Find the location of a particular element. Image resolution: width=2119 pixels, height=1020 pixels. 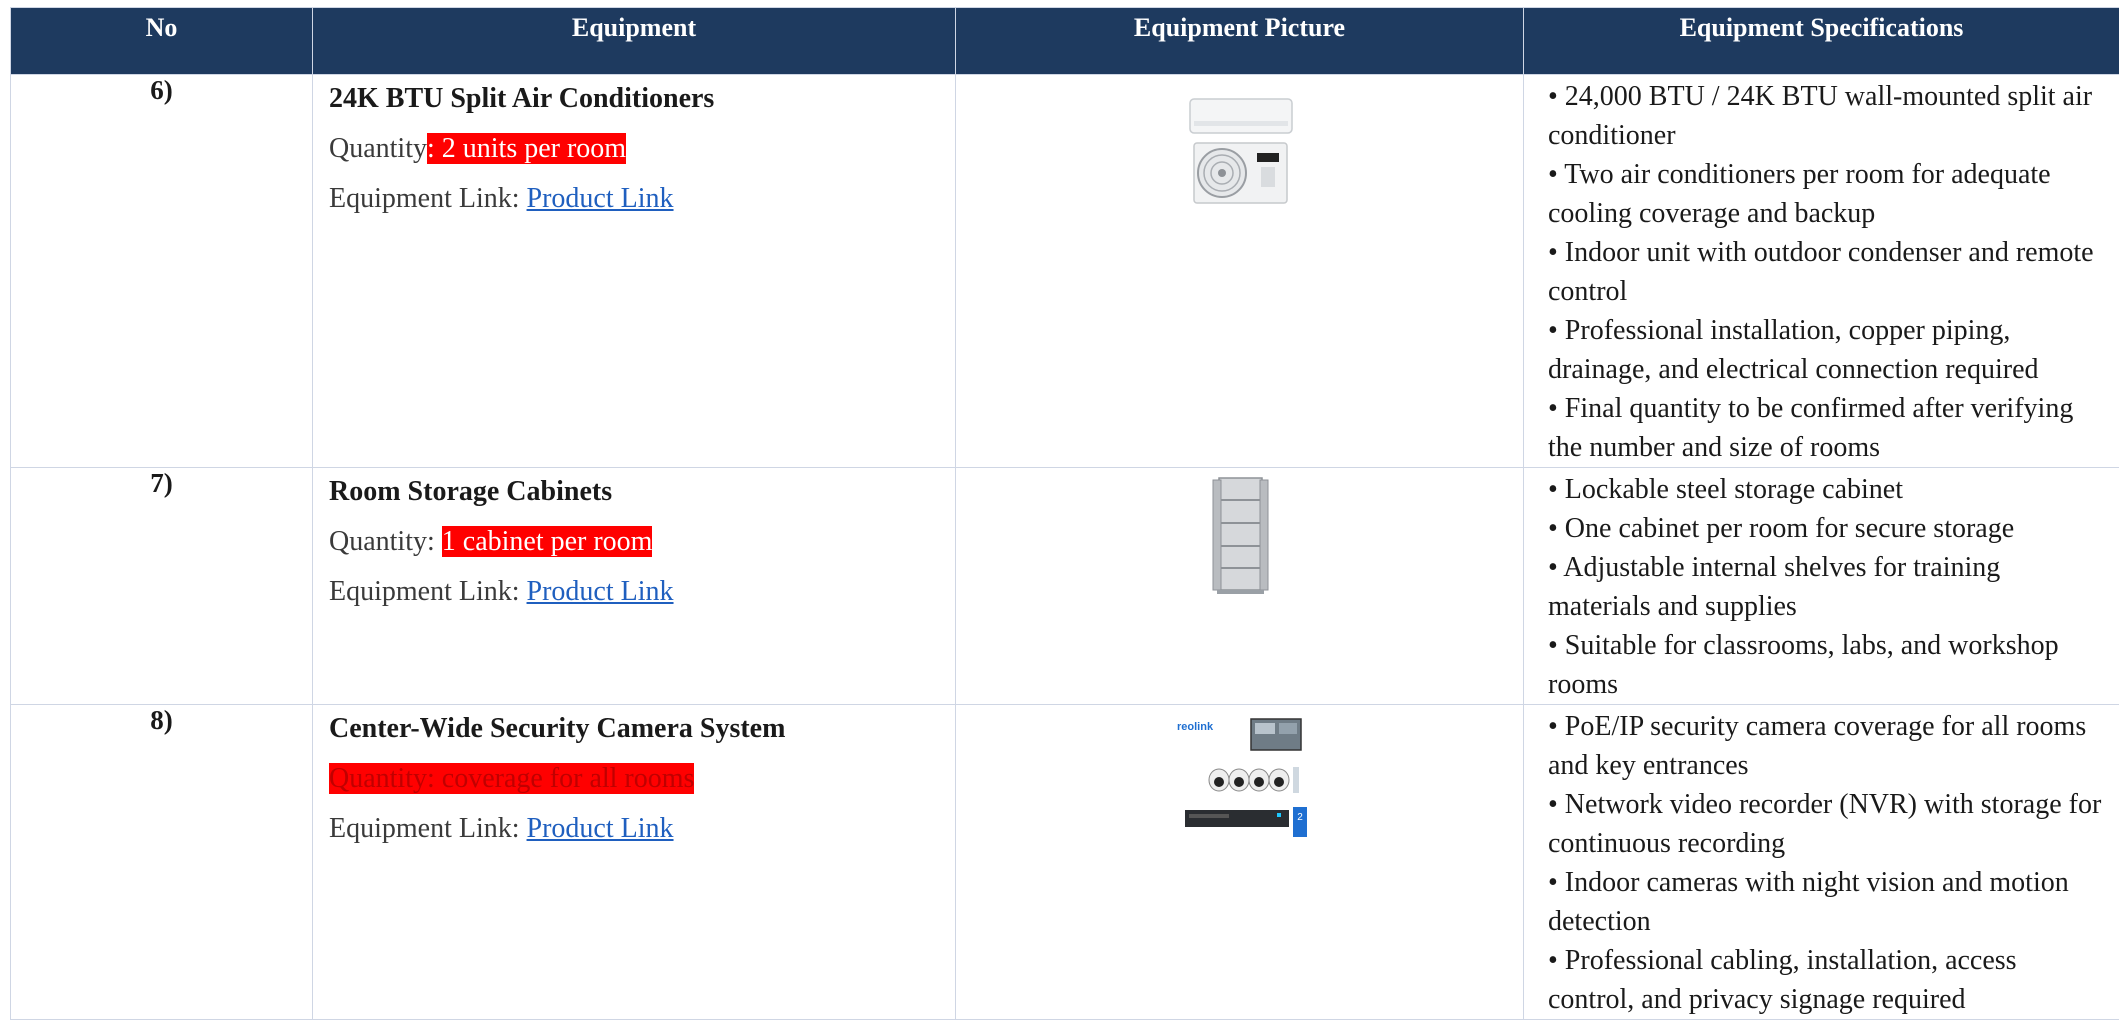

header-no: No is located at coordinates (162, 41).